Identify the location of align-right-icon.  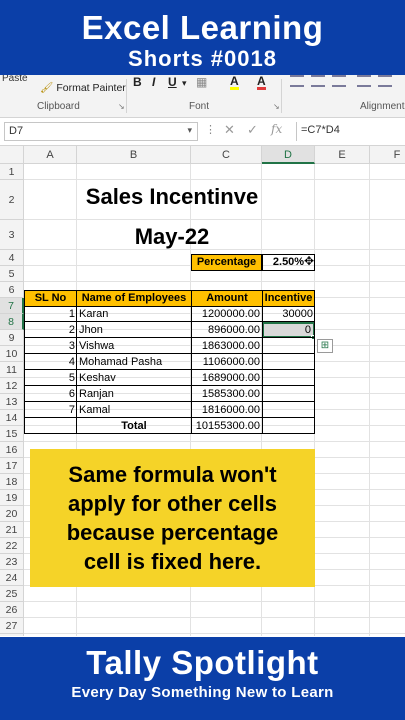
(339, 81).